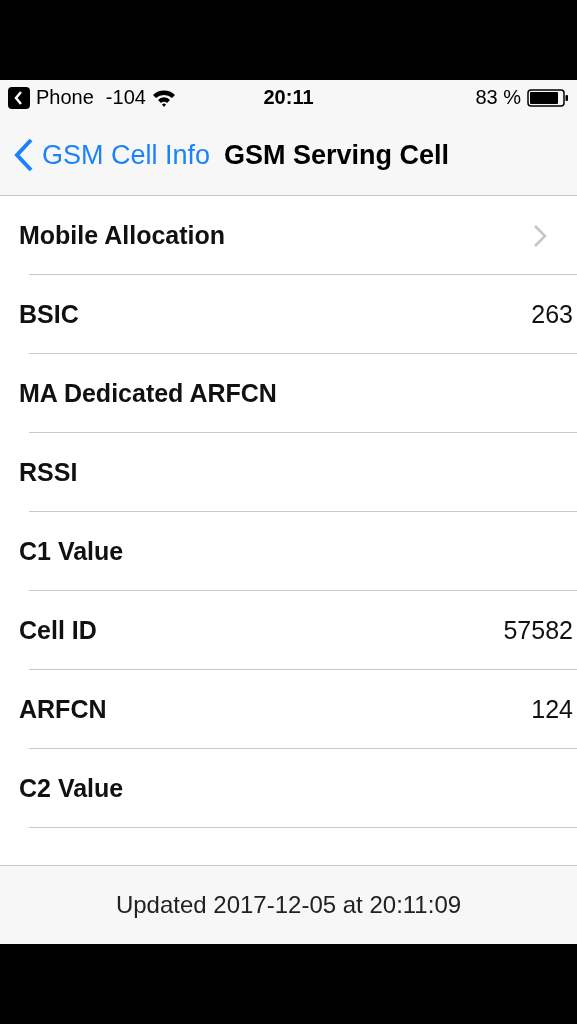  I want to click on row-value: 263, so click(552, 314).